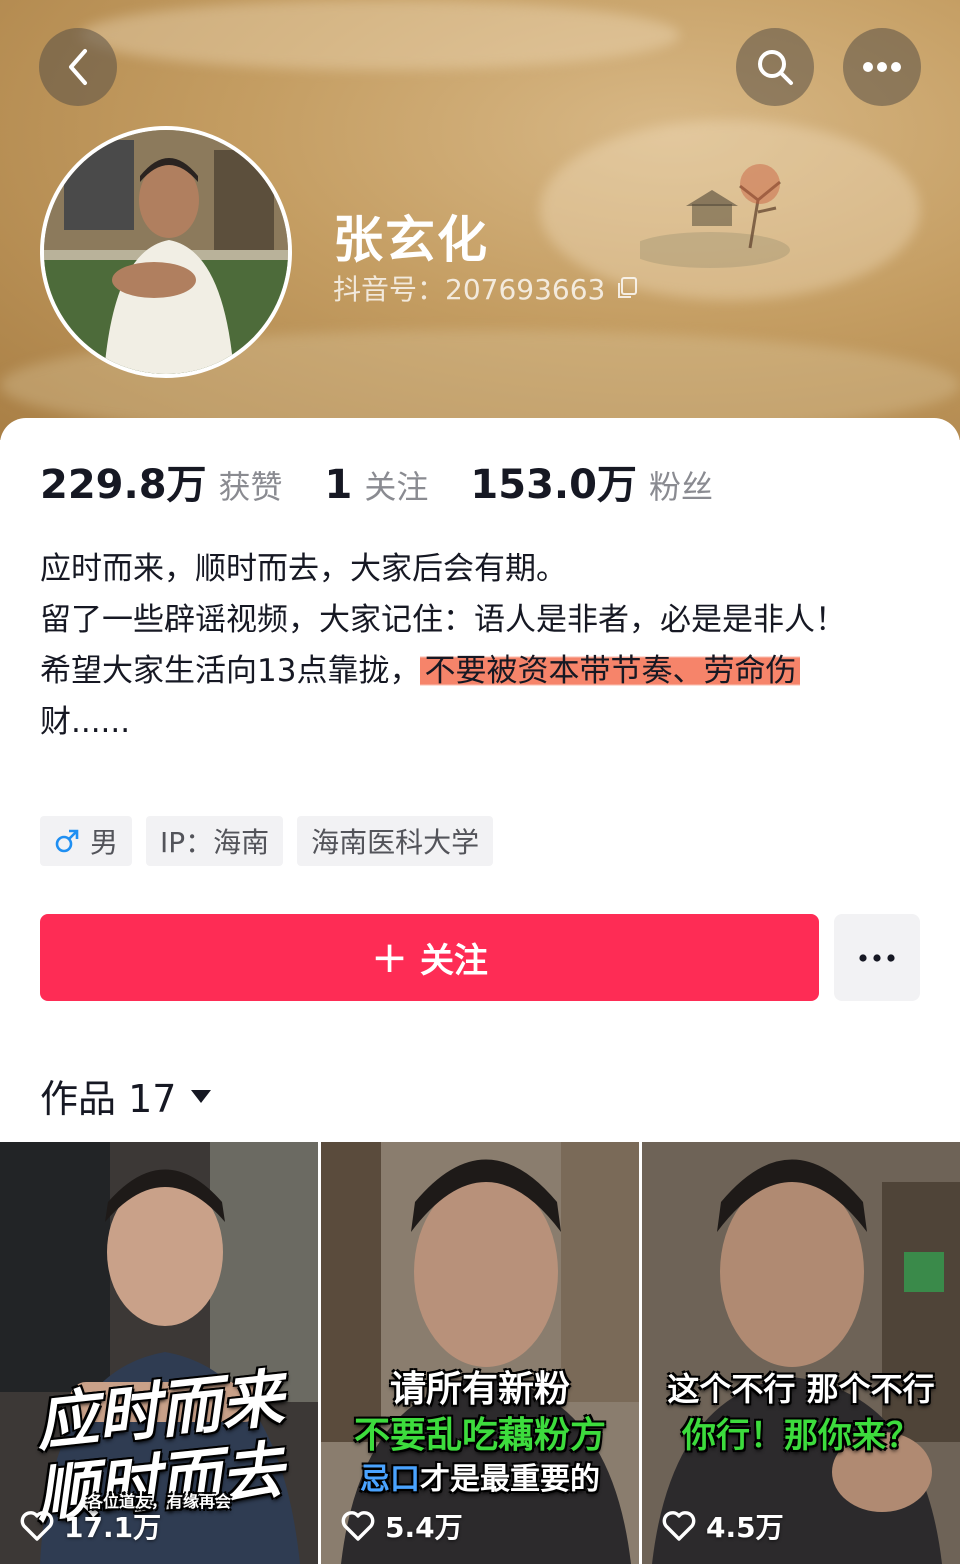 The width and height of the screenshot is (960, 1564). Describe the element at coordinates (86, 841) in the screenshot. I see `gender-tag: 男` at that location.